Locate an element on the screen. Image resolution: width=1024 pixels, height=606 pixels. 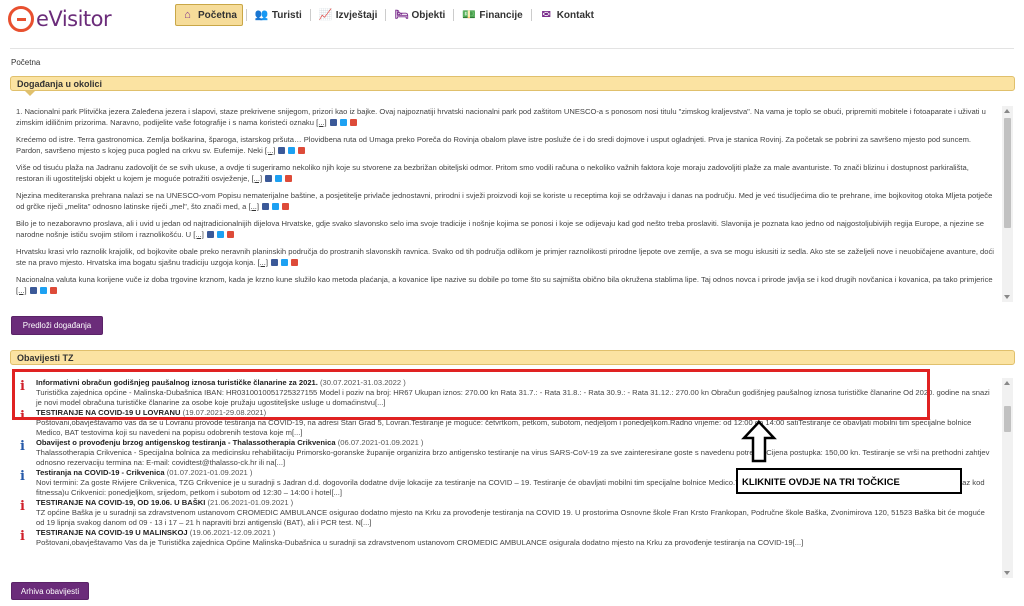
nav-label: Objekti is located at coordinates (428, 15).